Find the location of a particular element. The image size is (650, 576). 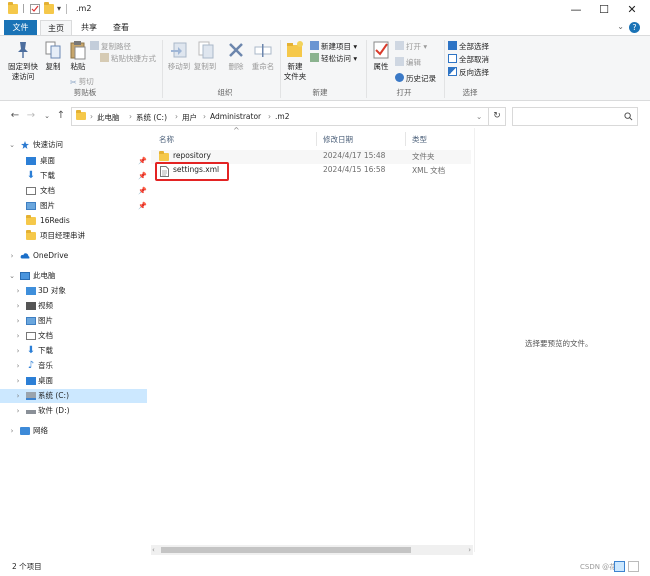

help-icon: ? is located at coordinates (634, 27).